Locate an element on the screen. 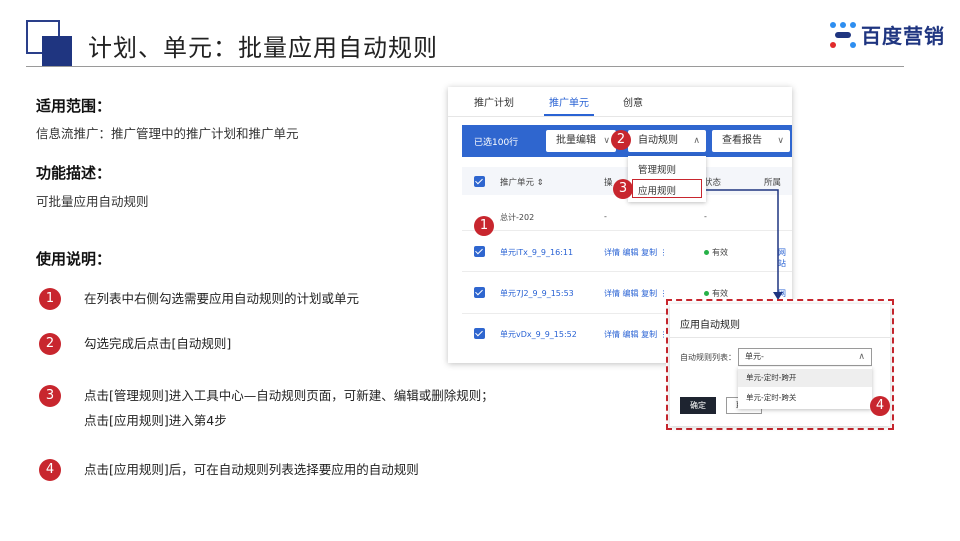  step-2-text: 勾选完成后点击[自动规则] is located at coordinates (158, 343).